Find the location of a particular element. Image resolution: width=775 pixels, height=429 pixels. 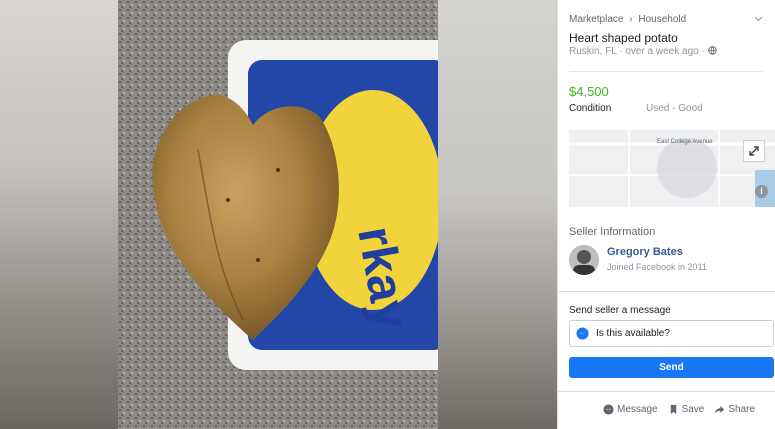

breadcrumb: Marketplace › Household is located at coordinates (629, 19).